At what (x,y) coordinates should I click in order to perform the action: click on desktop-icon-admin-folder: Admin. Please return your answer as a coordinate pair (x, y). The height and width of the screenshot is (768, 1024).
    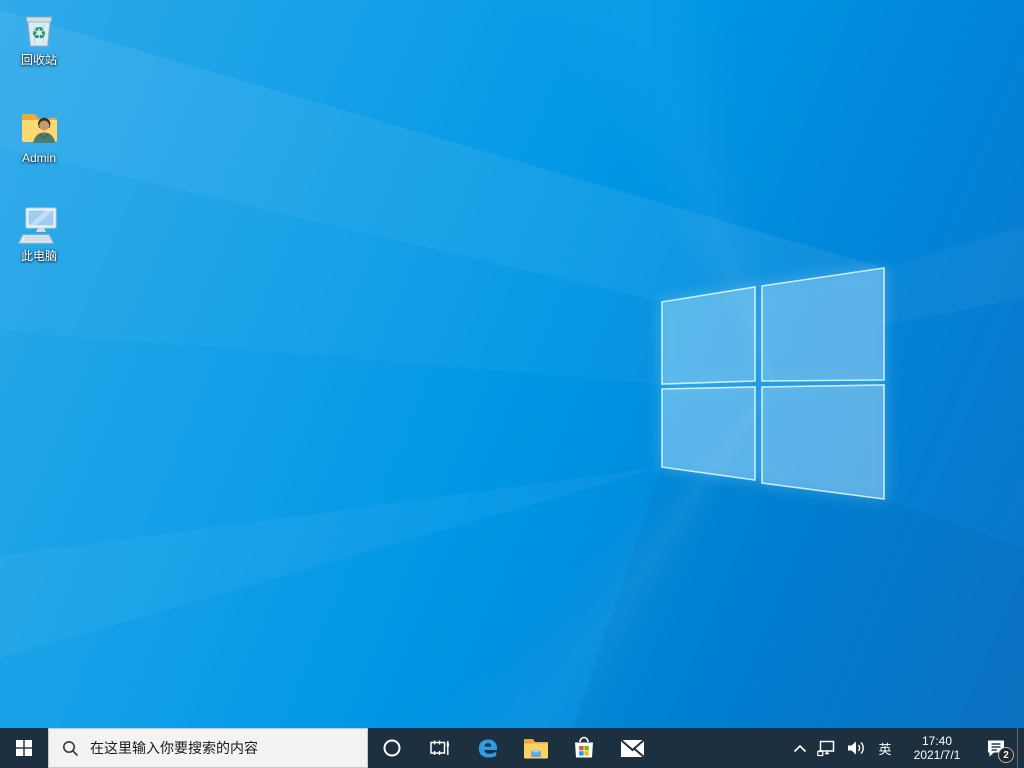
    Looking at the image, I should click on (39, 135).